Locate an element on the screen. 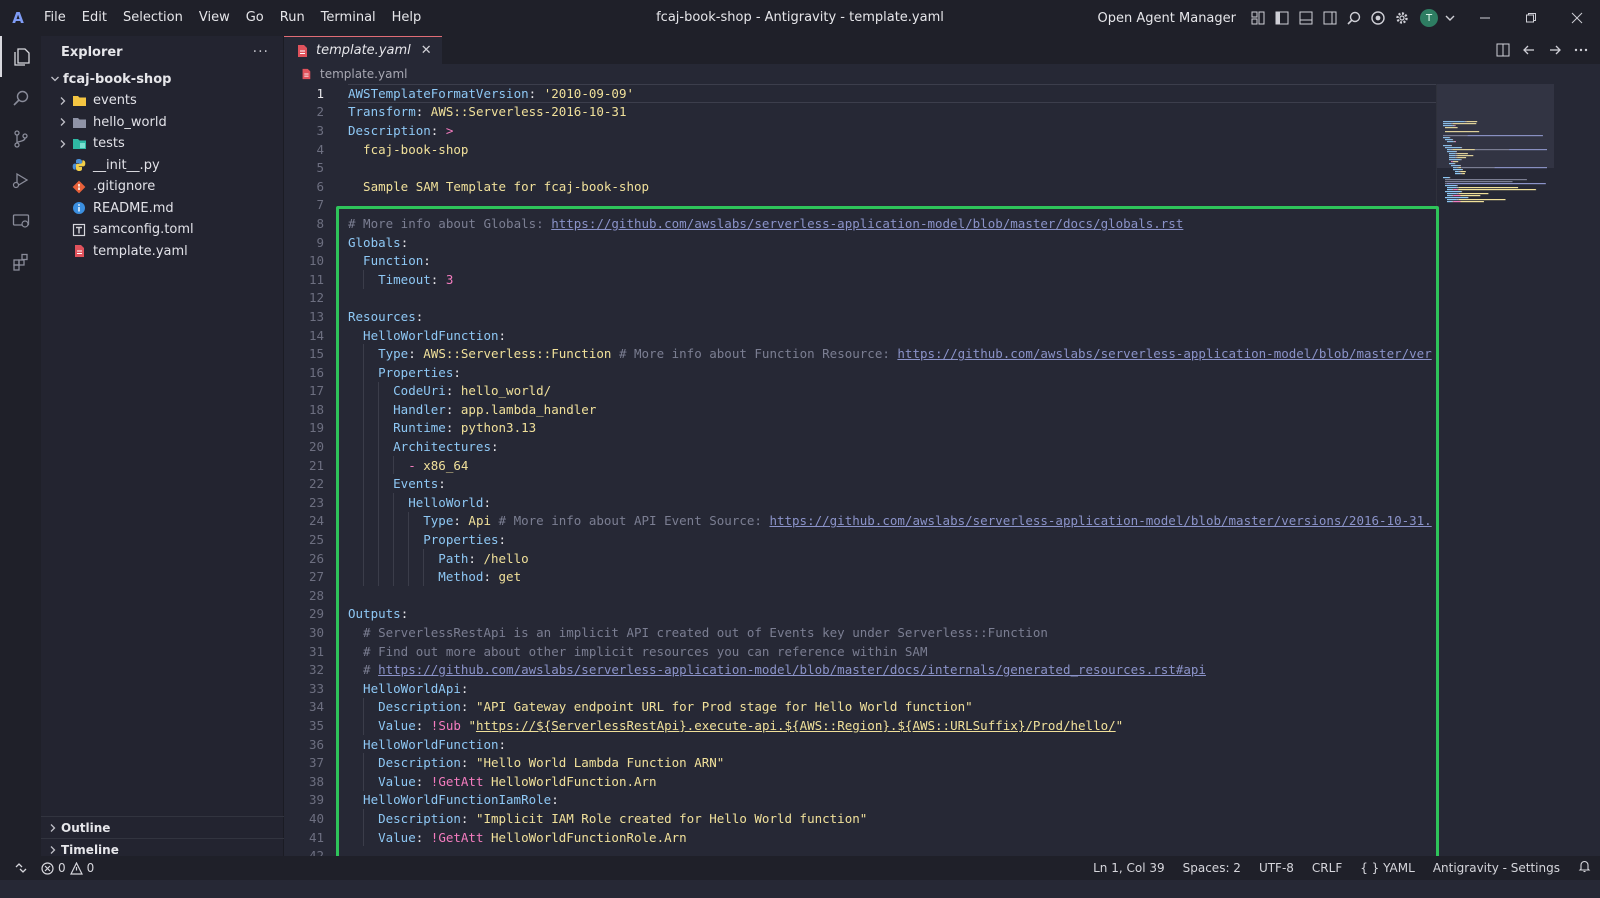 Image resolution: width=1600 pixels, height=898 pixels. code-line: 11 Timeout: 3 is located at coordinates (860, 279).